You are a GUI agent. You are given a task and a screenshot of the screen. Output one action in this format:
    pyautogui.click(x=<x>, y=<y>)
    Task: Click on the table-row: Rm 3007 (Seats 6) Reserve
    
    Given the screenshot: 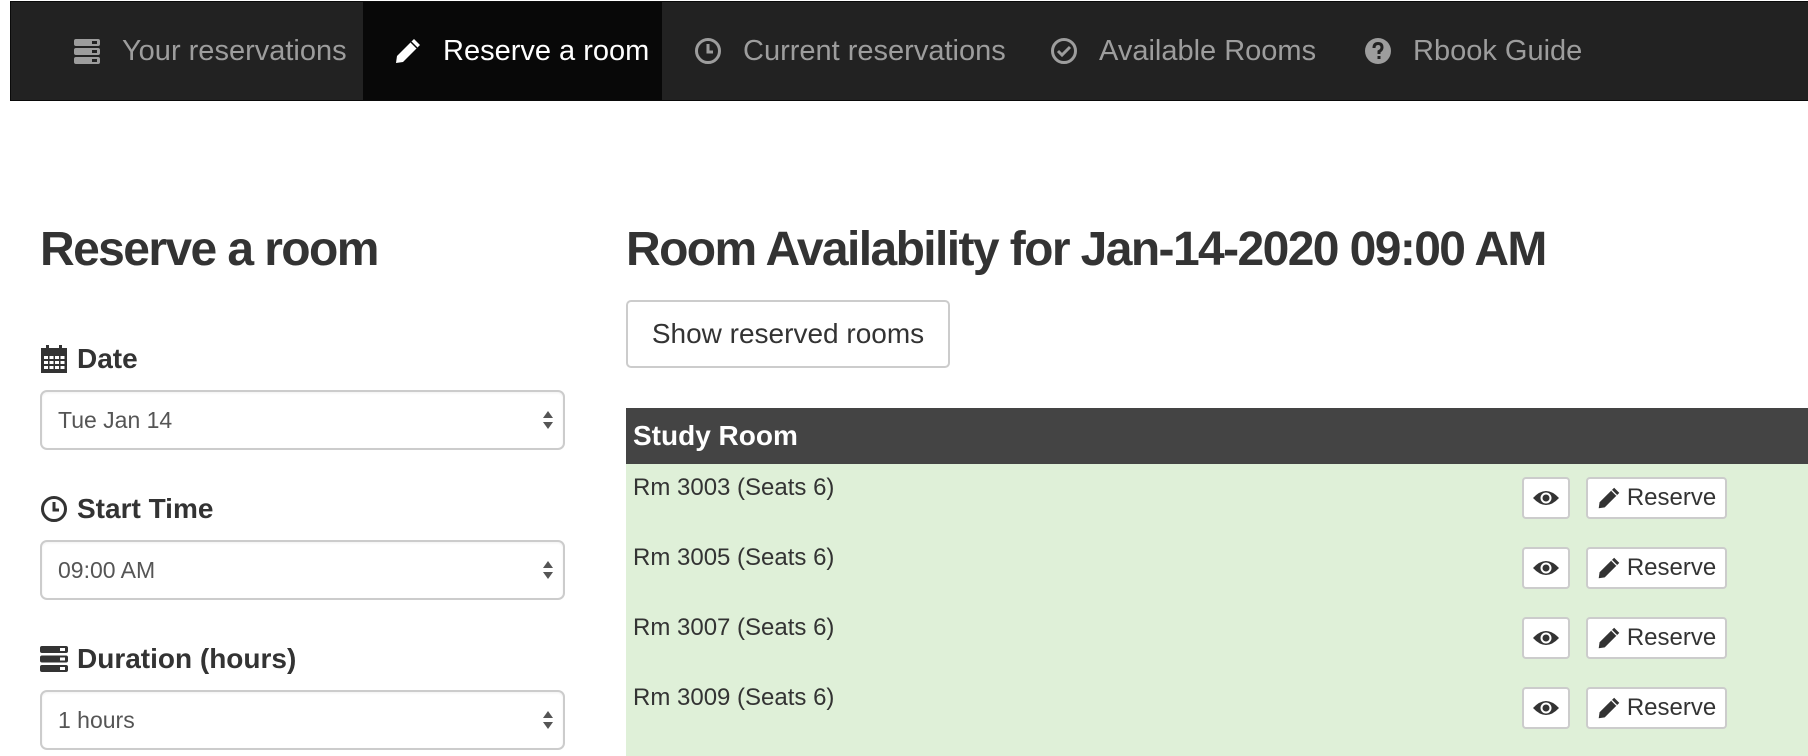 What is the action you would take?
    pyautogui.click(x=1217, y=639)
    